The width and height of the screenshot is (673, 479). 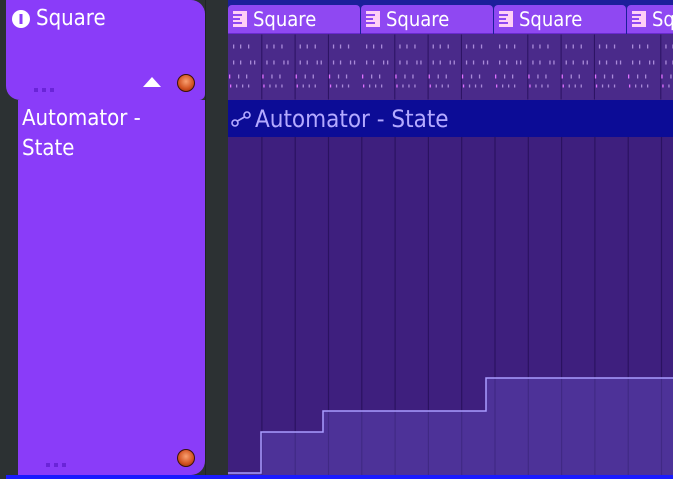 What do you see at coordinates (82, 134) in the screenshot?
I see `track-name: Automator - State` at bounding box center [82, 134].